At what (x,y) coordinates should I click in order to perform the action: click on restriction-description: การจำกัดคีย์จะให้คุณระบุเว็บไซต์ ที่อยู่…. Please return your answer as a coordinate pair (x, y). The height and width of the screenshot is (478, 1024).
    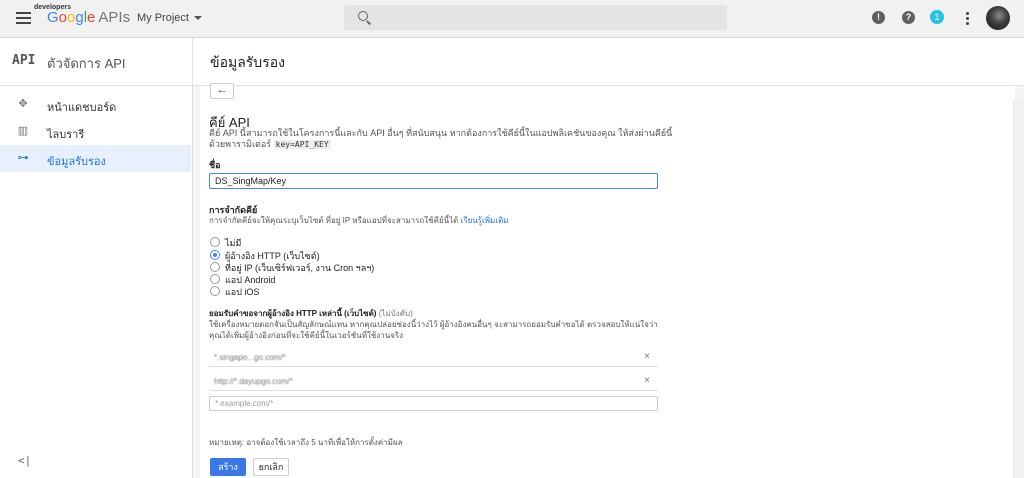
    Looking at the image, I should click on (359, 220).